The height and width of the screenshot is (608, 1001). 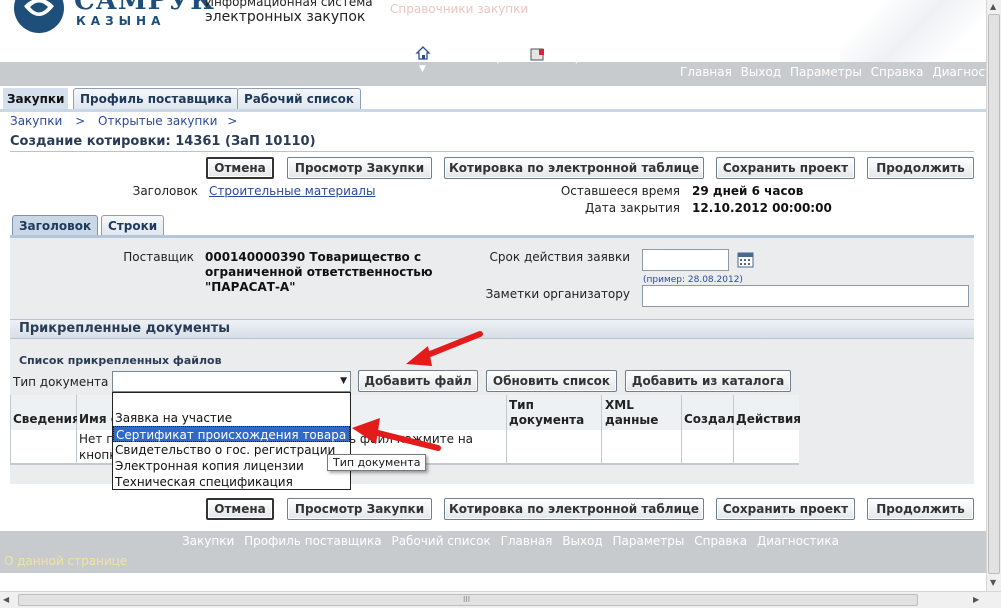 What do you see at coordinates (785, 168) in the screenshot?
I see `save-draft-button: Сохранить проект` at bounding box center [785, 168].